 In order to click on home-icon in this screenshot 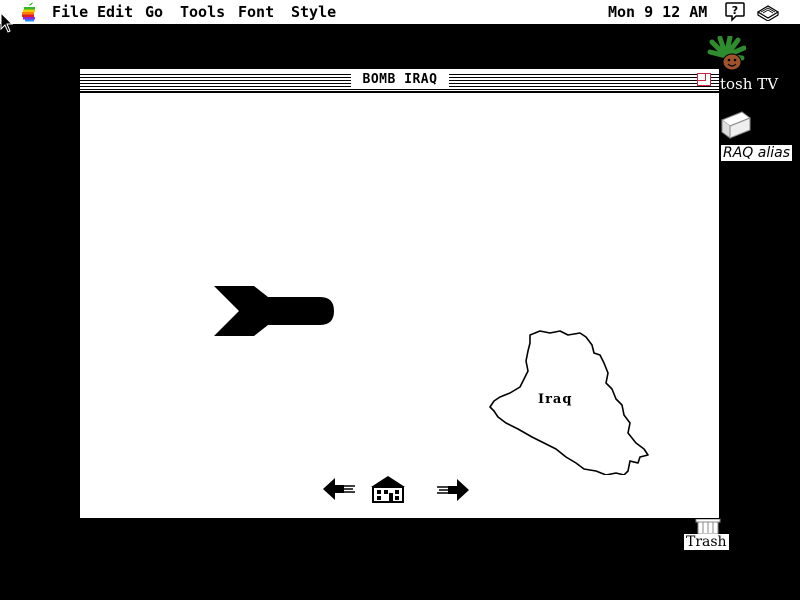, I will do `click(388, 489)`.